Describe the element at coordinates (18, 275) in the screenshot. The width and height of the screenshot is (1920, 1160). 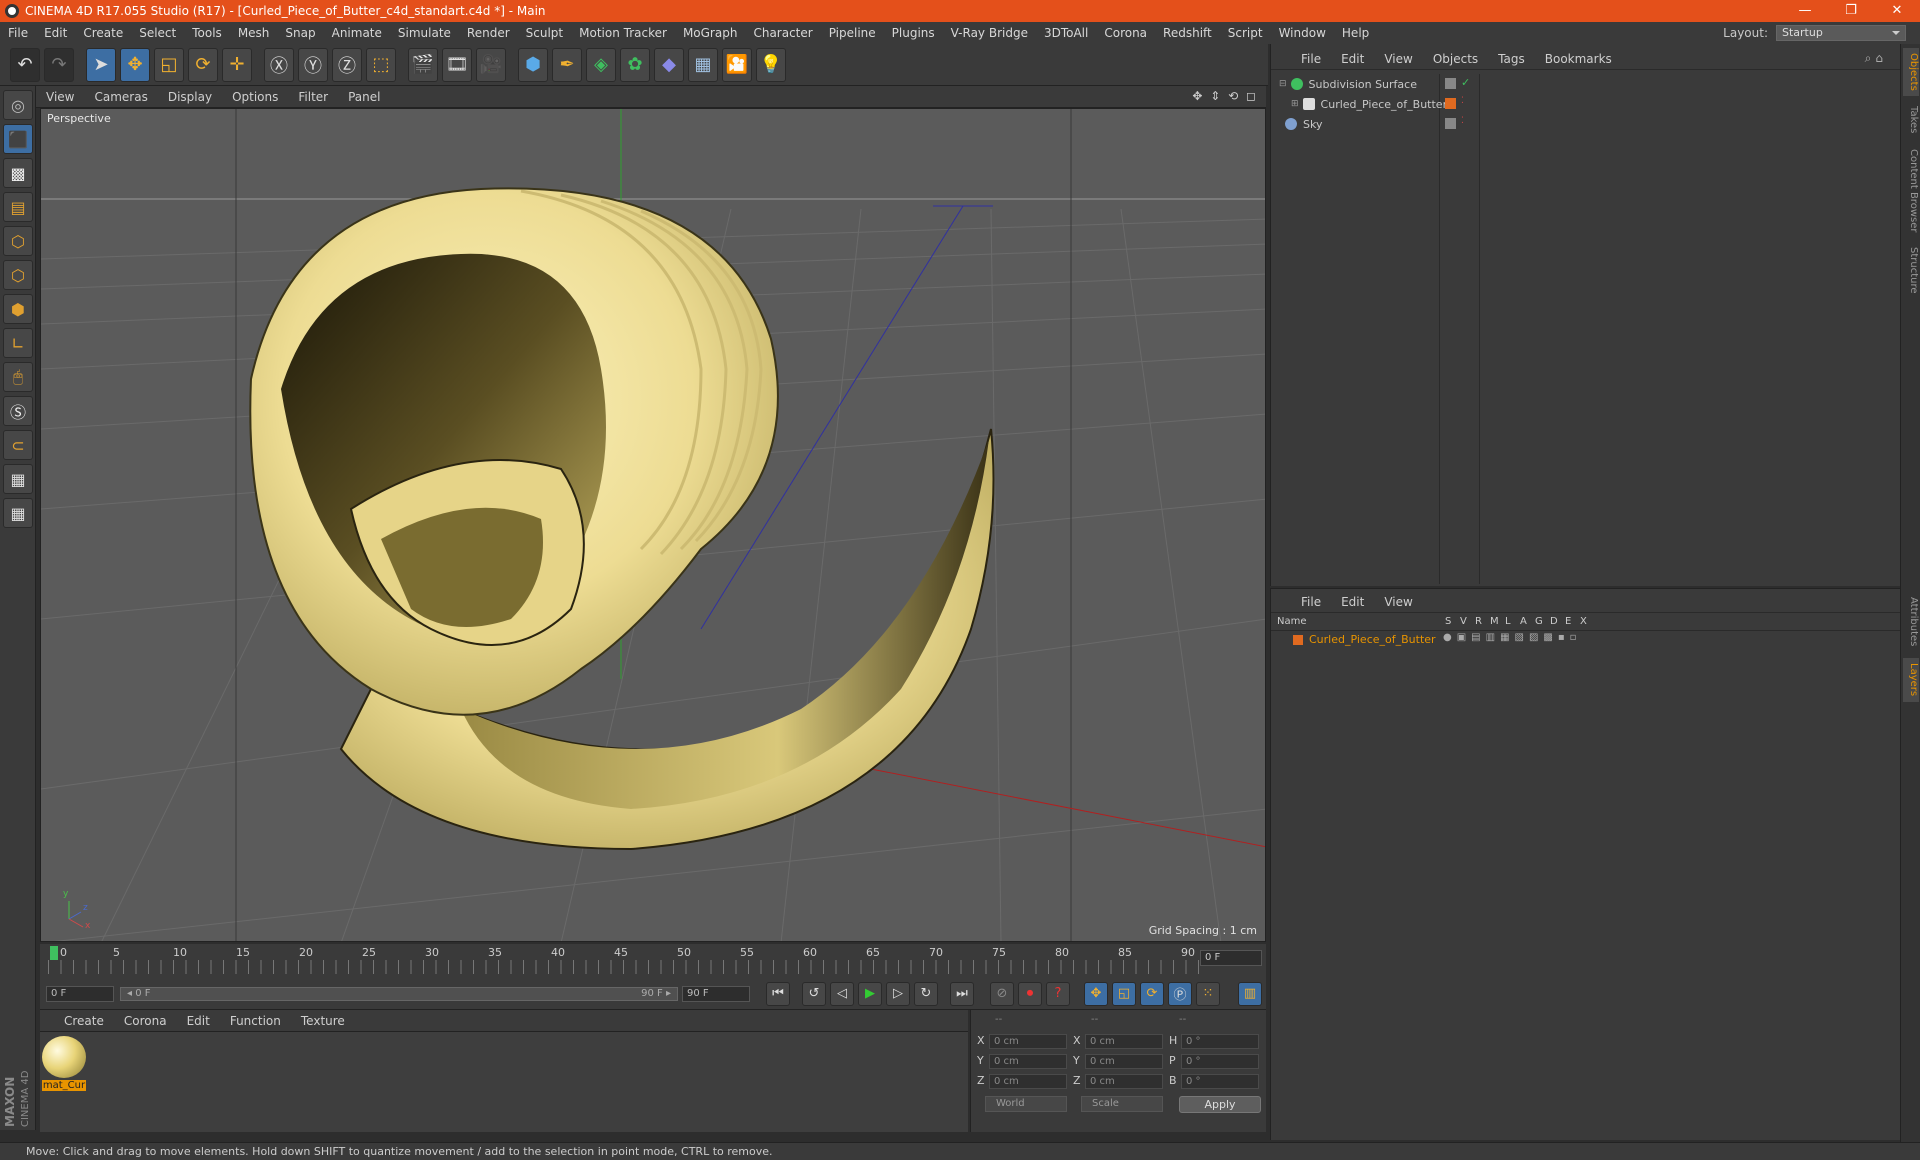
I see `edges-mode-button: ⬡` at that location.